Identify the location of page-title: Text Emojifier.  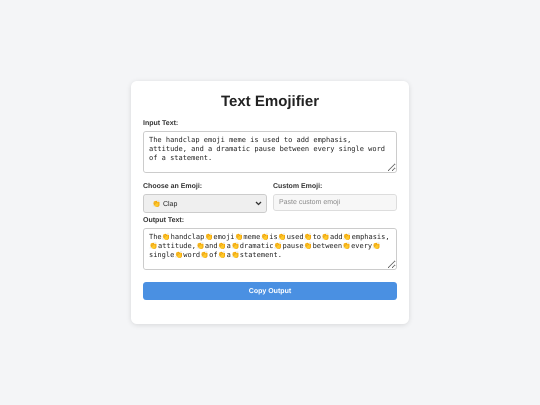
(270, 101).